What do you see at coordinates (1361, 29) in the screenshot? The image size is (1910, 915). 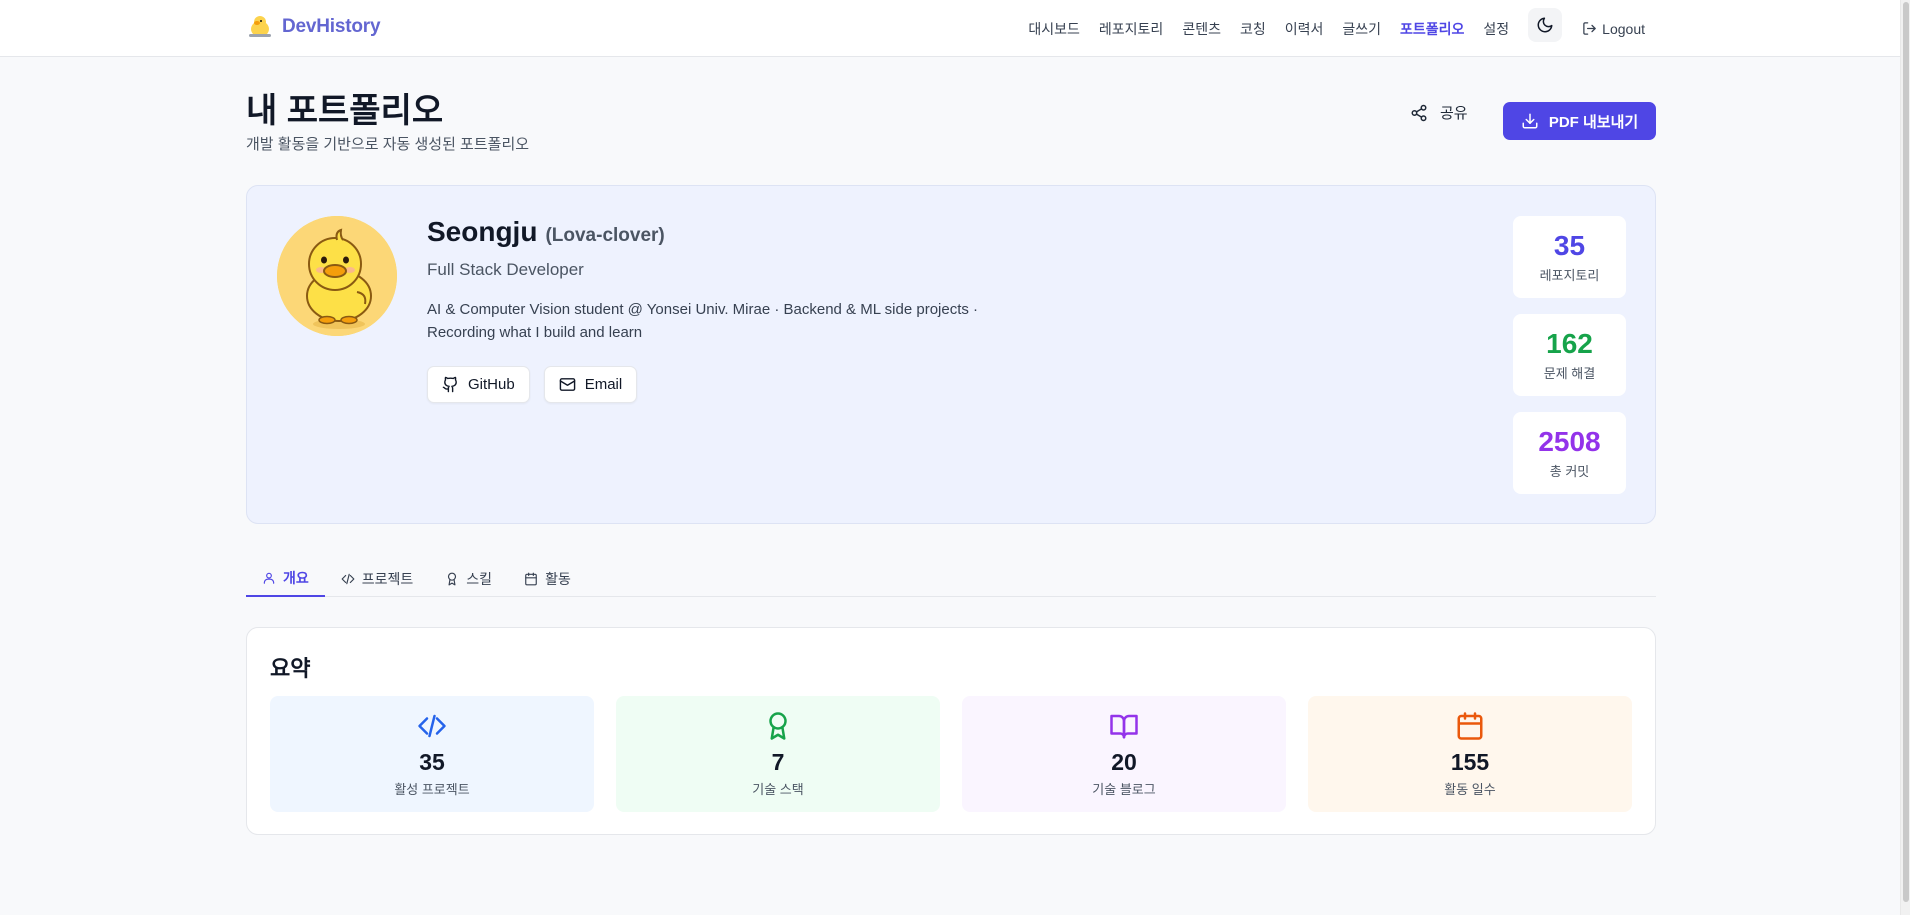 I see `nav-writing: 글쓰기` at bounding box center [1361, 29].